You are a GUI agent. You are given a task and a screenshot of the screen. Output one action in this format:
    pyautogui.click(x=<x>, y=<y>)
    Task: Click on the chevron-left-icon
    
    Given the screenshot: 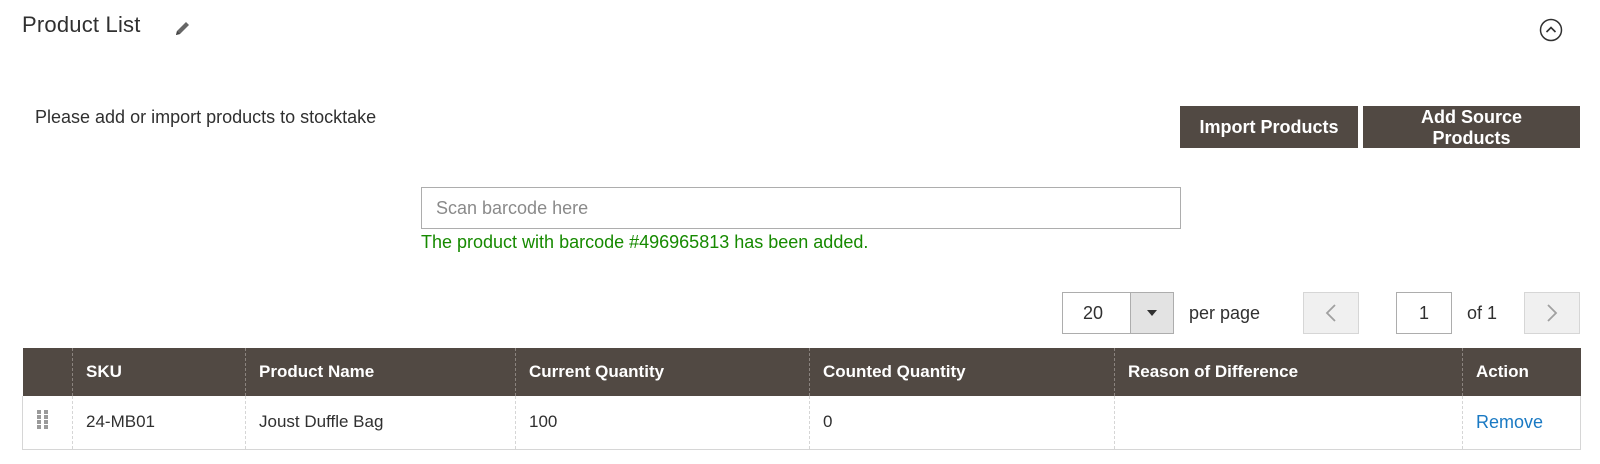 What is the action you would take?
    pyautogui.click(x=1330, y=313)
    